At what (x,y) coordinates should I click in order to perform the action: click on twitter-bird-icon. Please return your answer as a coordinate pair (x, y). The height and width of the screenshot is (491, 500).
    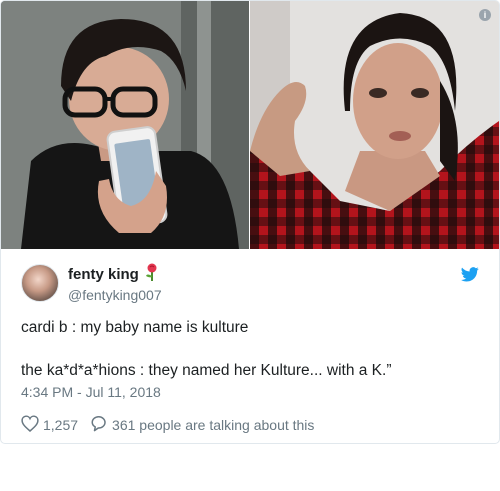
    Looking at the image, I should click on (470, 277).